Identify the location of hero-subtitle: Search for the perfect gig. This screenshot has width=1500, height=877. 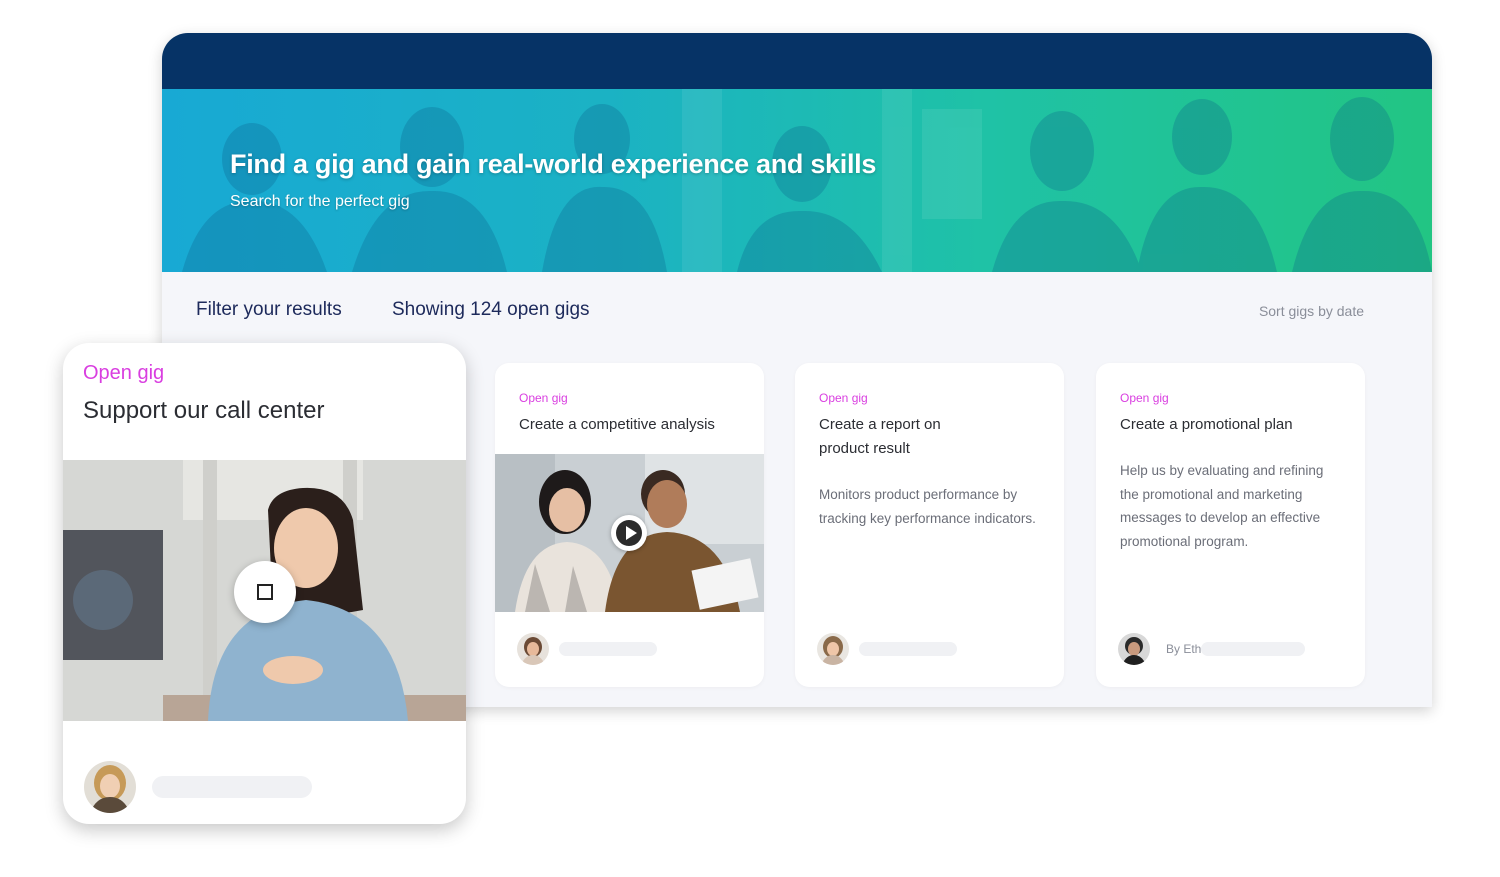
(320, 201).